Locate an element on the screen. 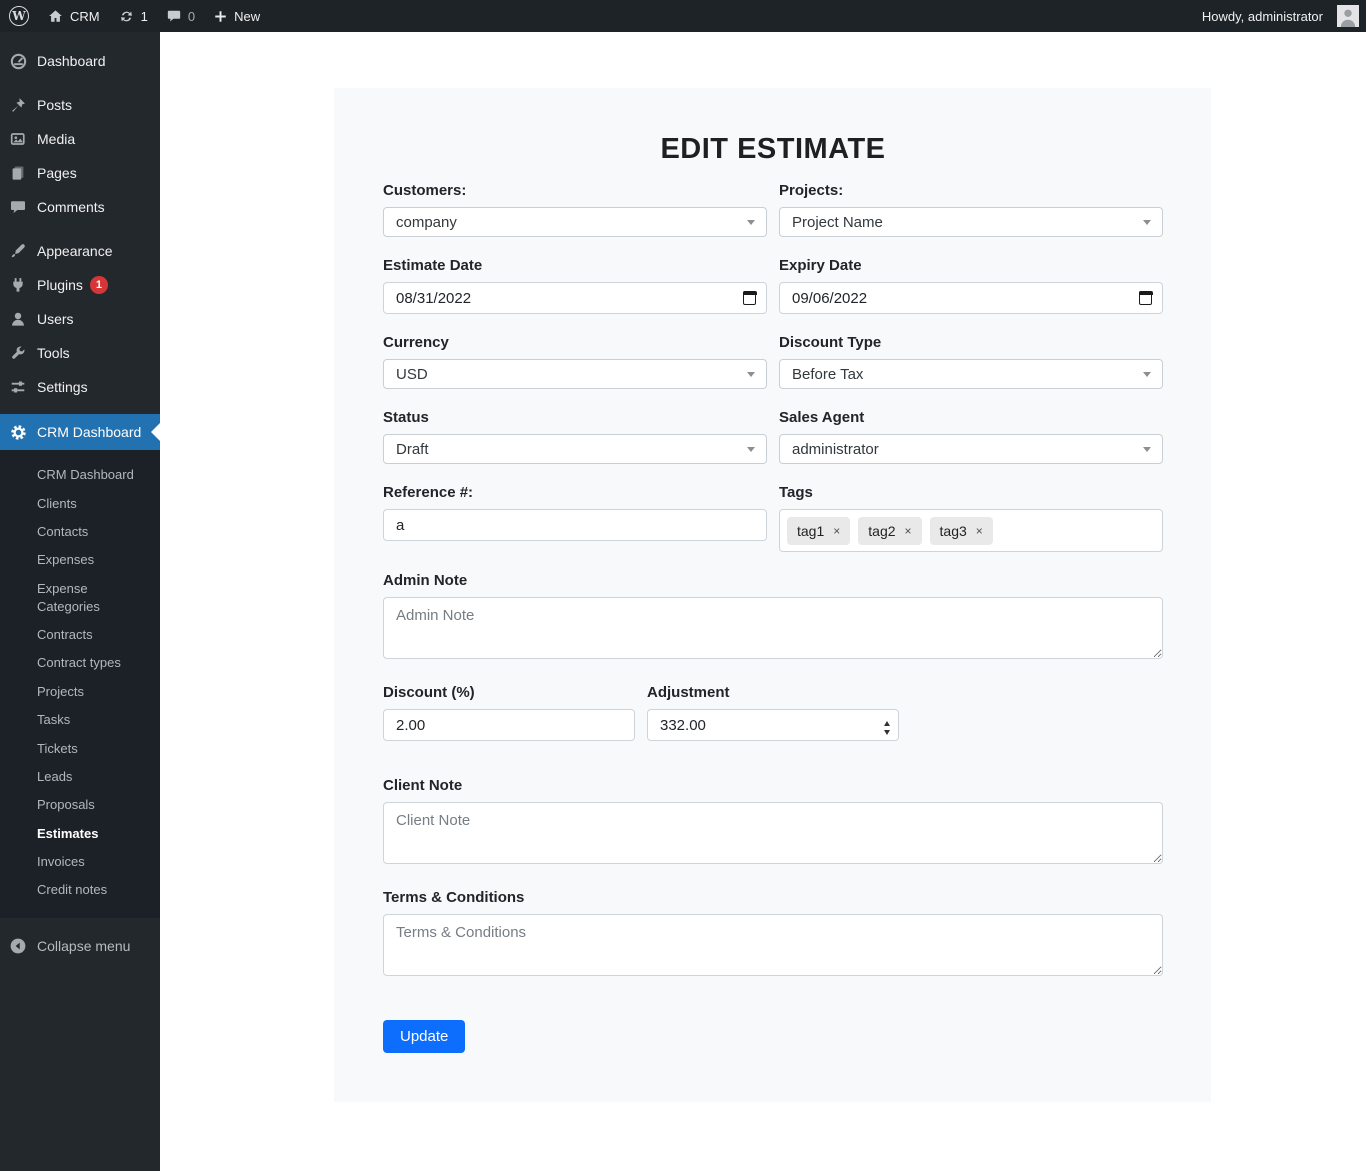 The height and width of the screenshot is (1171, 1366). tag-chip: tag2 × is located at coordinates (890, 530).